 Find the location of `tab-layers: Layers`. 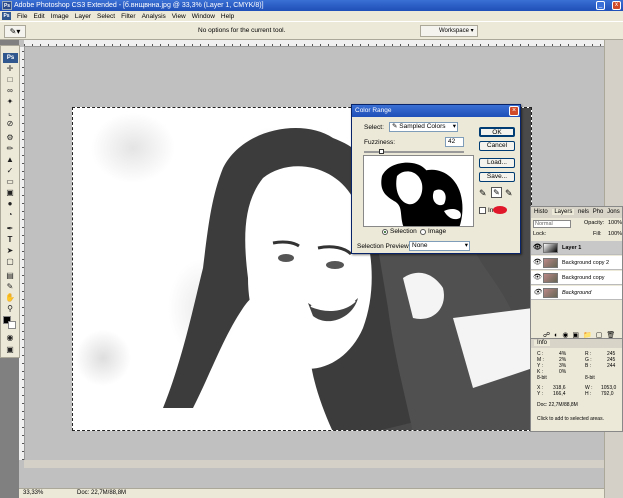

tab-layers: Layers is located at coordinates (563, 212).